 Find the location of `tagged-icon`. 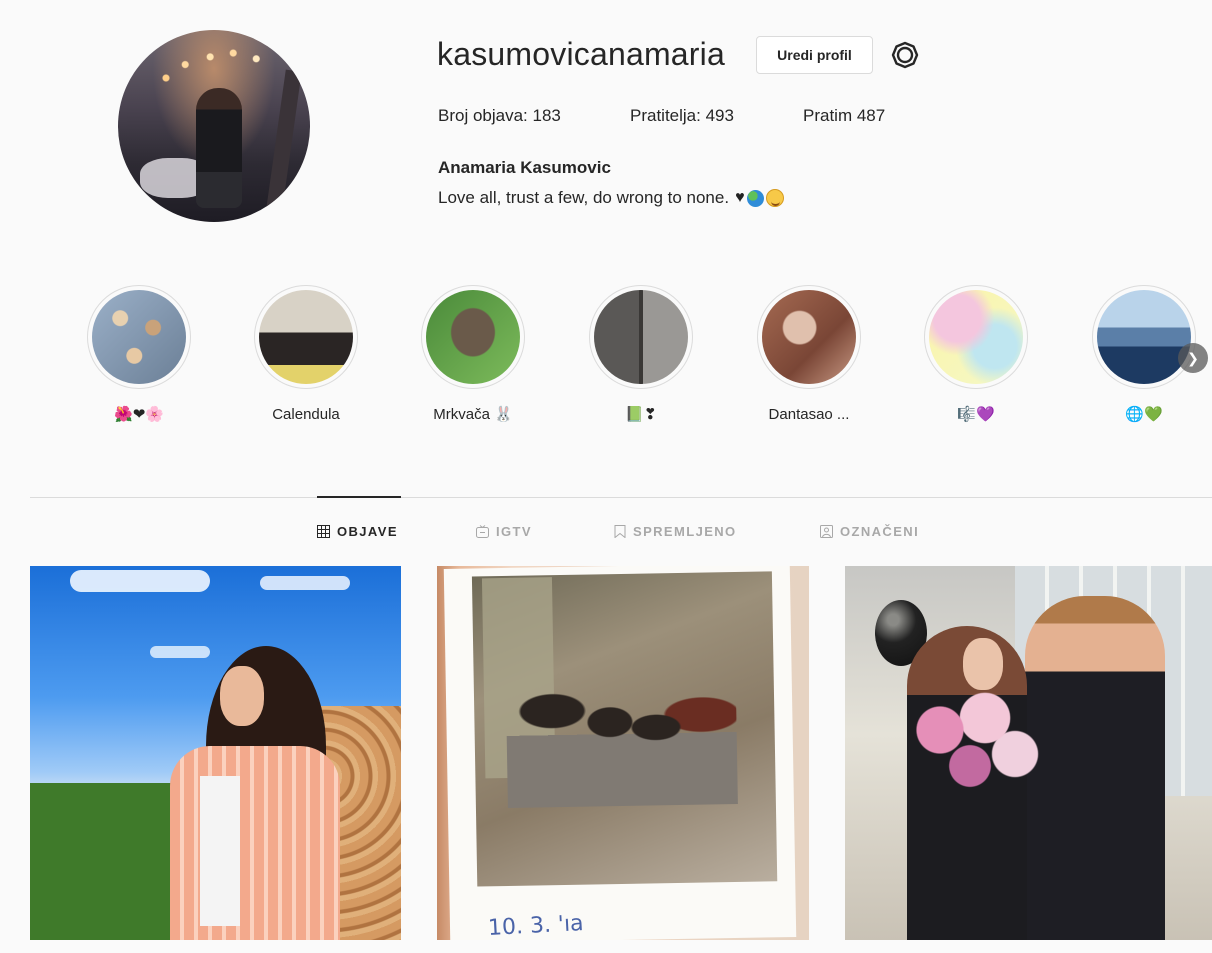

tagged-icon is located at coordinates (826, 531).